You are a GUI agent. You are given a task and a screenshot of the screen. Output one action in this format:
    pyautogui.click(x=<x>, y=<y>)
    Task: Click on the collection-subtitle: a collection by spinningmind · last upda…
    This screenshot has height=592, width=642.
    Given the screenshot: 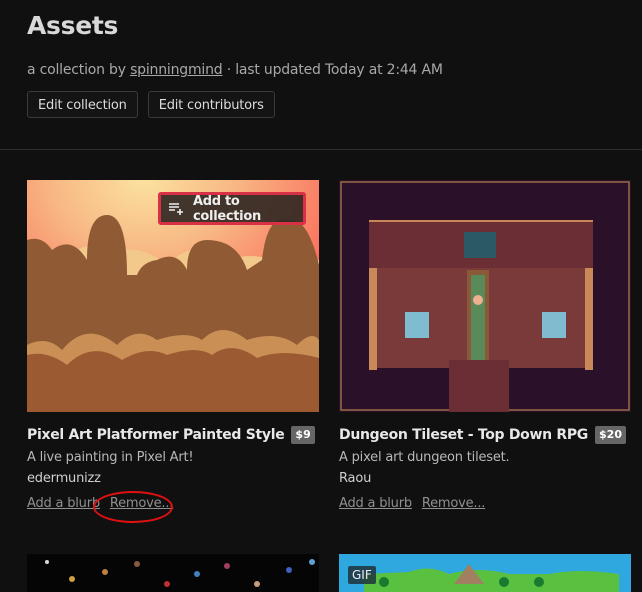 What is the action you would take?
    pyautogui.click(x=334, y=70)
    